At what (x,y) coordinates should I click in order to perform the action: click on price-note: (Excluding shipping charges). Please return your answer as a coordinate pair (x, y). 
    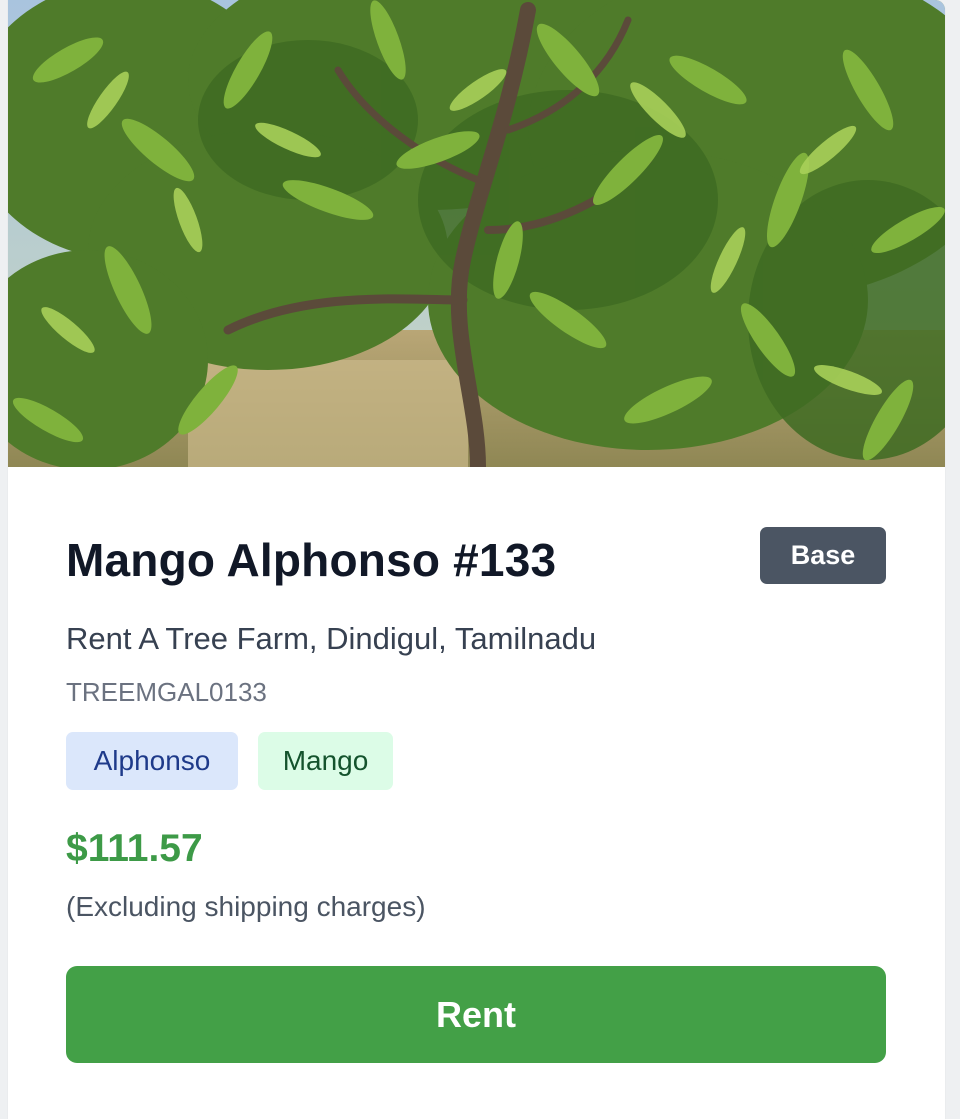
    Looking at the image, I should click on (246, 906).